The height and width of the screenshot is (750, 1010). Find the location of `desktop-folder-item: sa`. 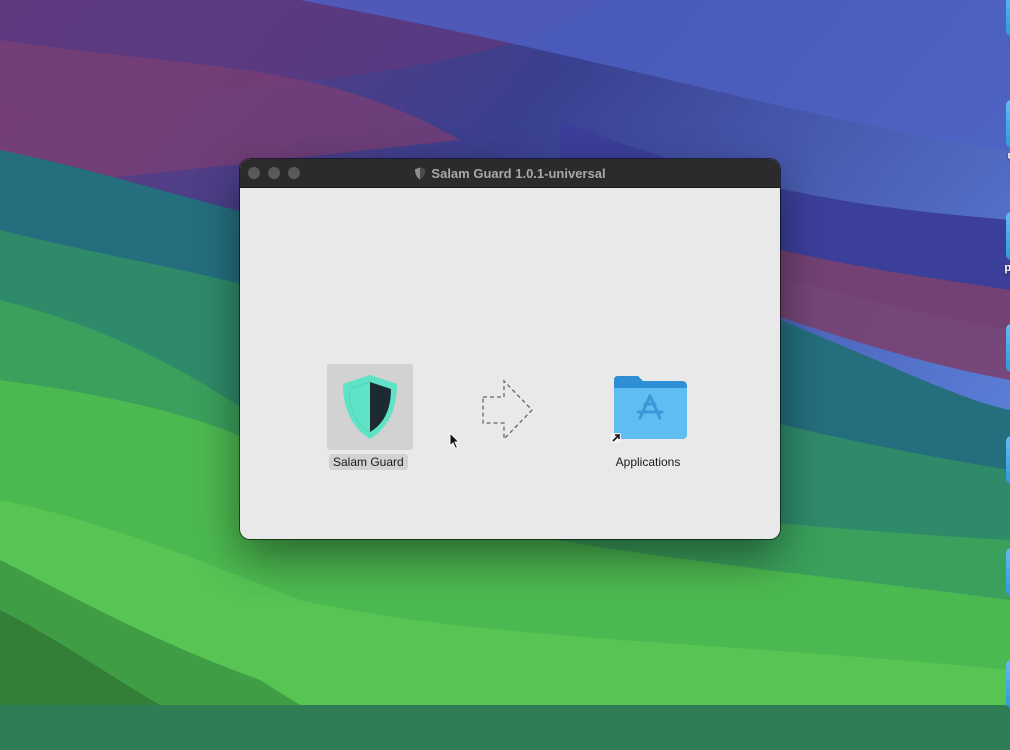

desktop-folder-item: sa is located at coordinates (998, 39).